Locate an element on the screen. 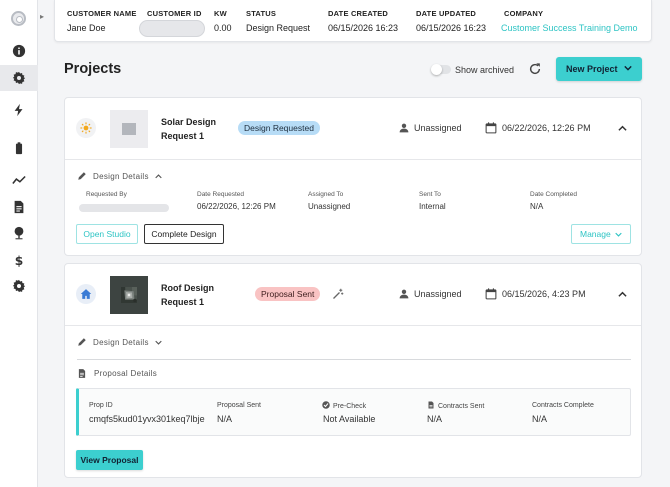  date-completed-value: N/A is located at coordinates (537, 206).